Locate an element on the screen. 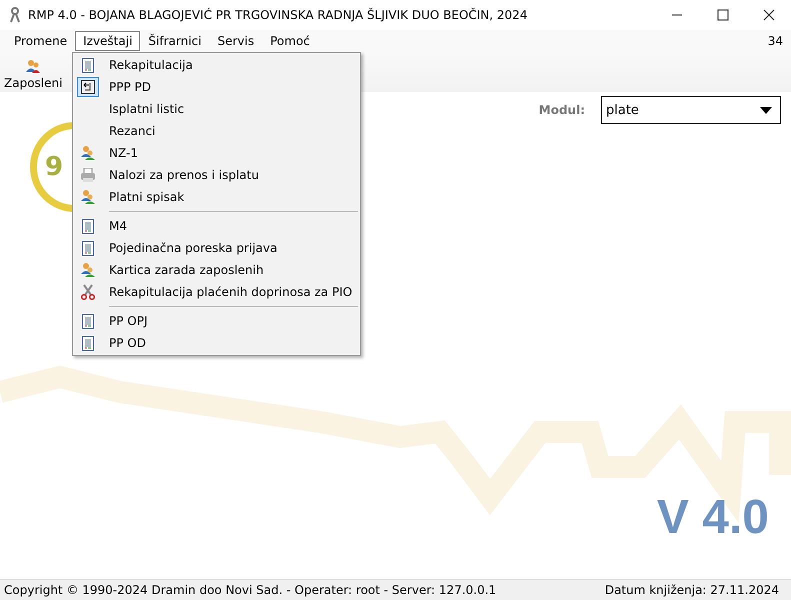 This screenshot has height=600, width=791. counter-text: 34 is located at coordinates (775, 41).